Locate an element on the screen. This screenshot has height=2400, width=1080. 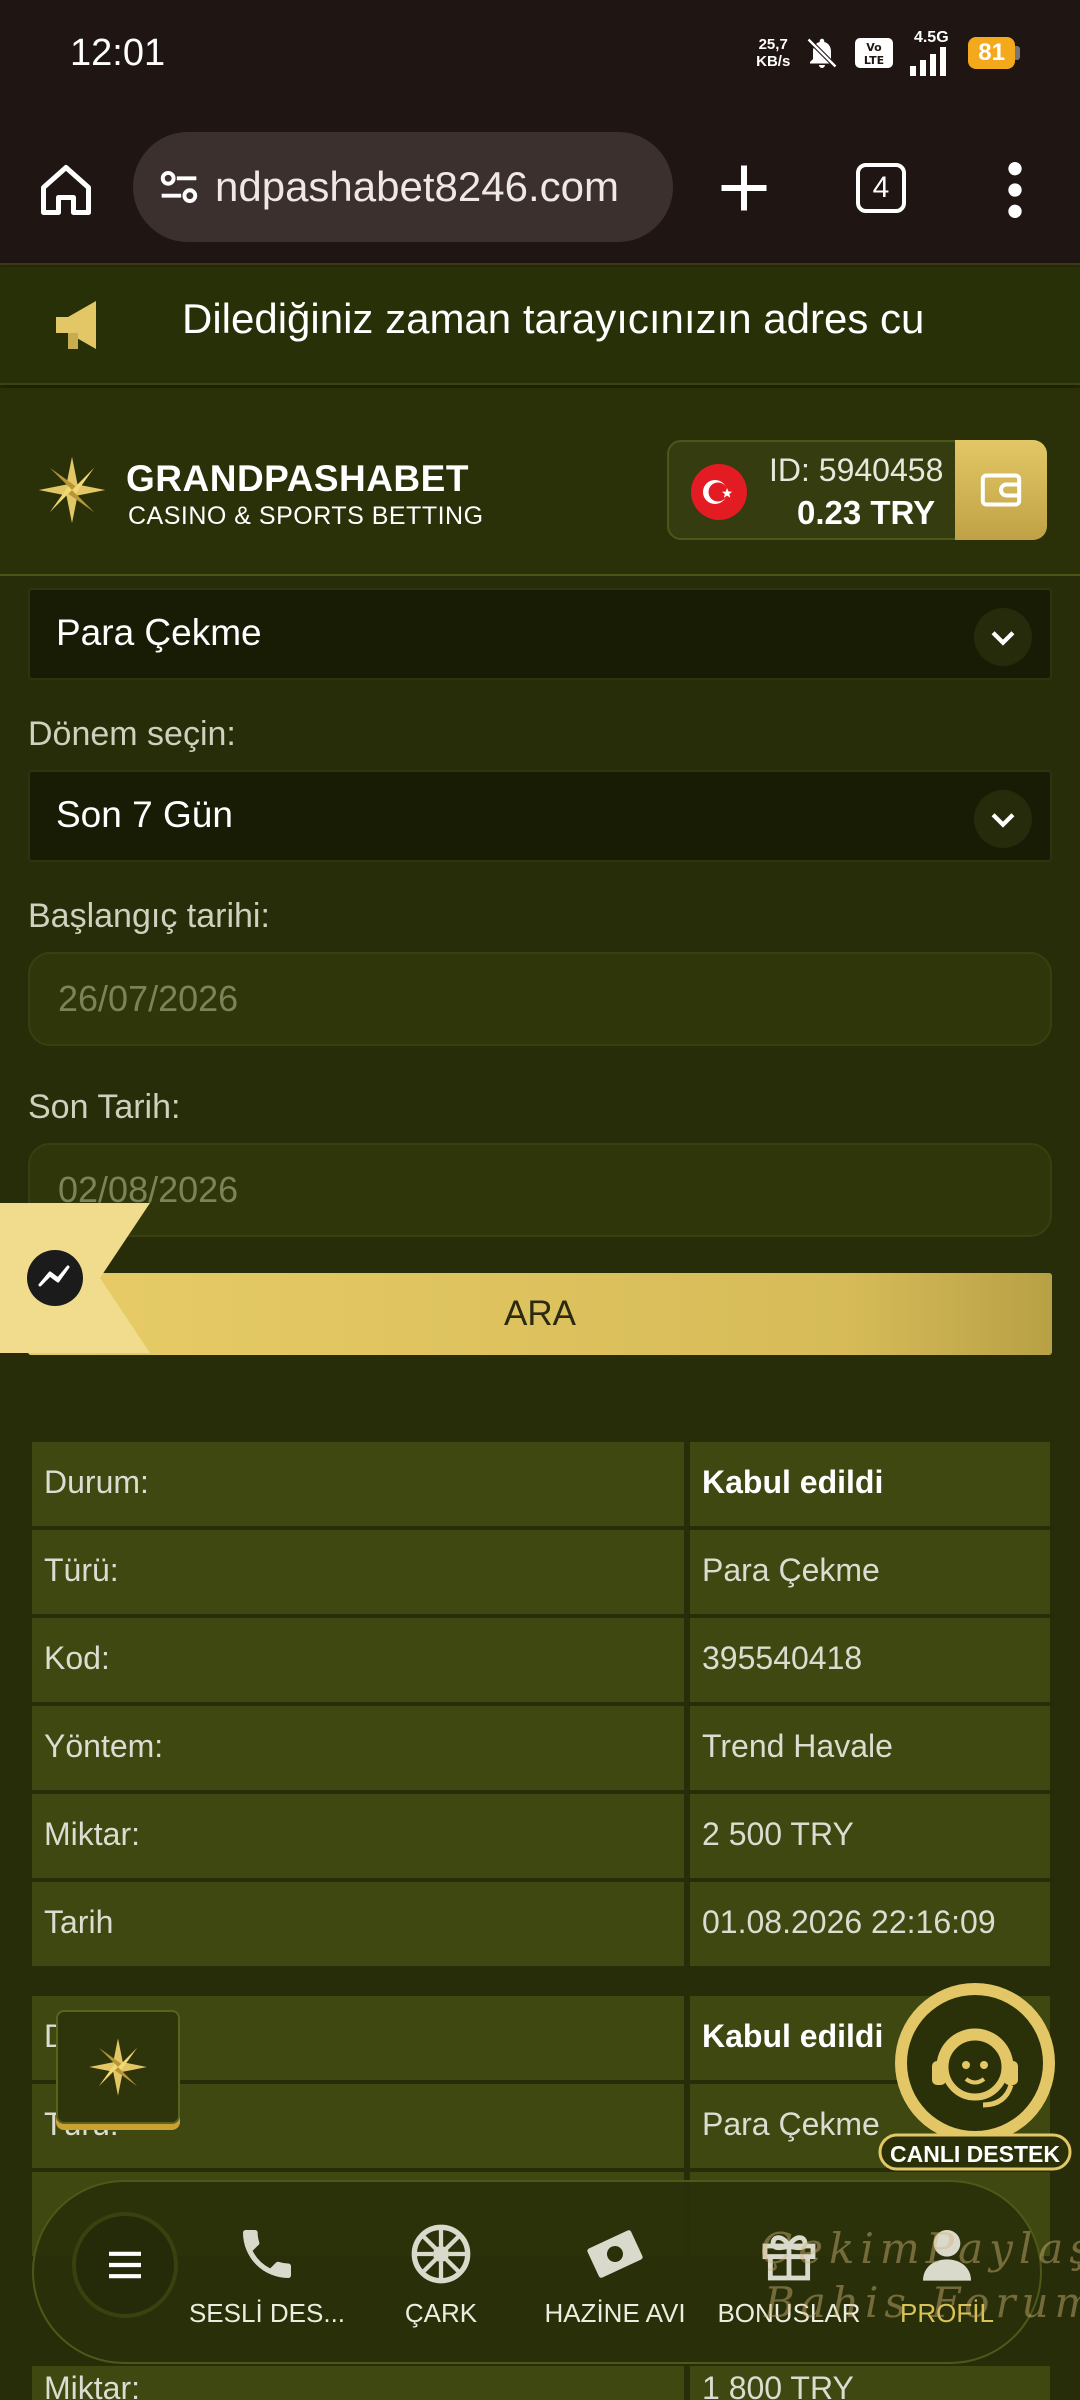
table-cell-value: 395540418 is located at coordinates (870, 1660).